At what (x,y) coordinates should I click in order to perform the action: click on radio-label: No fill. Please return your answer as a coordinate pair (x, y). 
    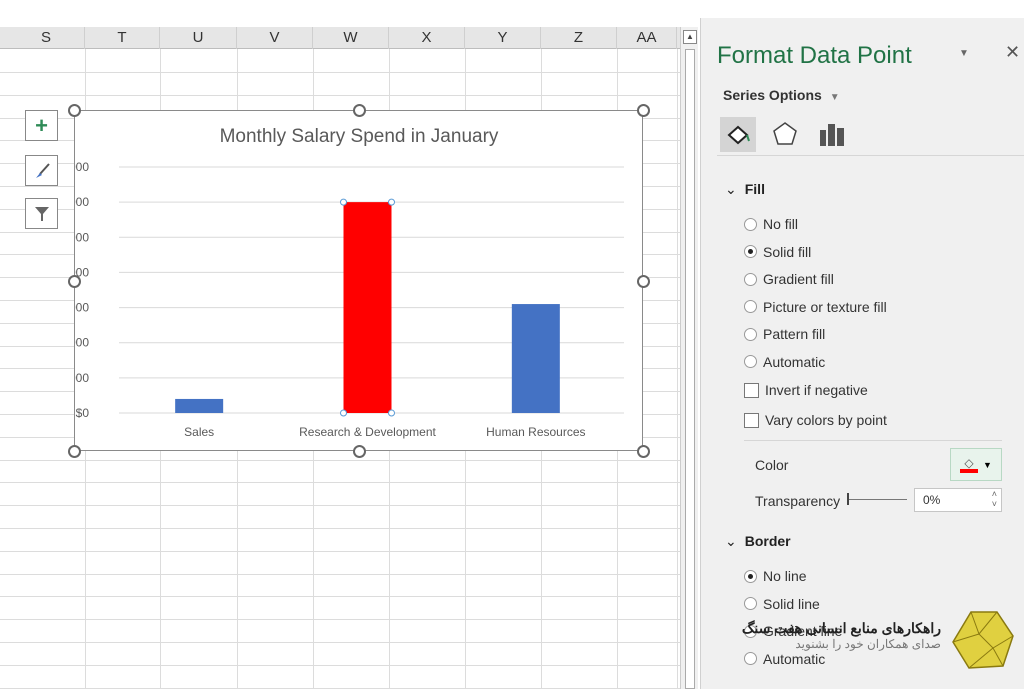
    Looking at the image, I should click on (781, 224).